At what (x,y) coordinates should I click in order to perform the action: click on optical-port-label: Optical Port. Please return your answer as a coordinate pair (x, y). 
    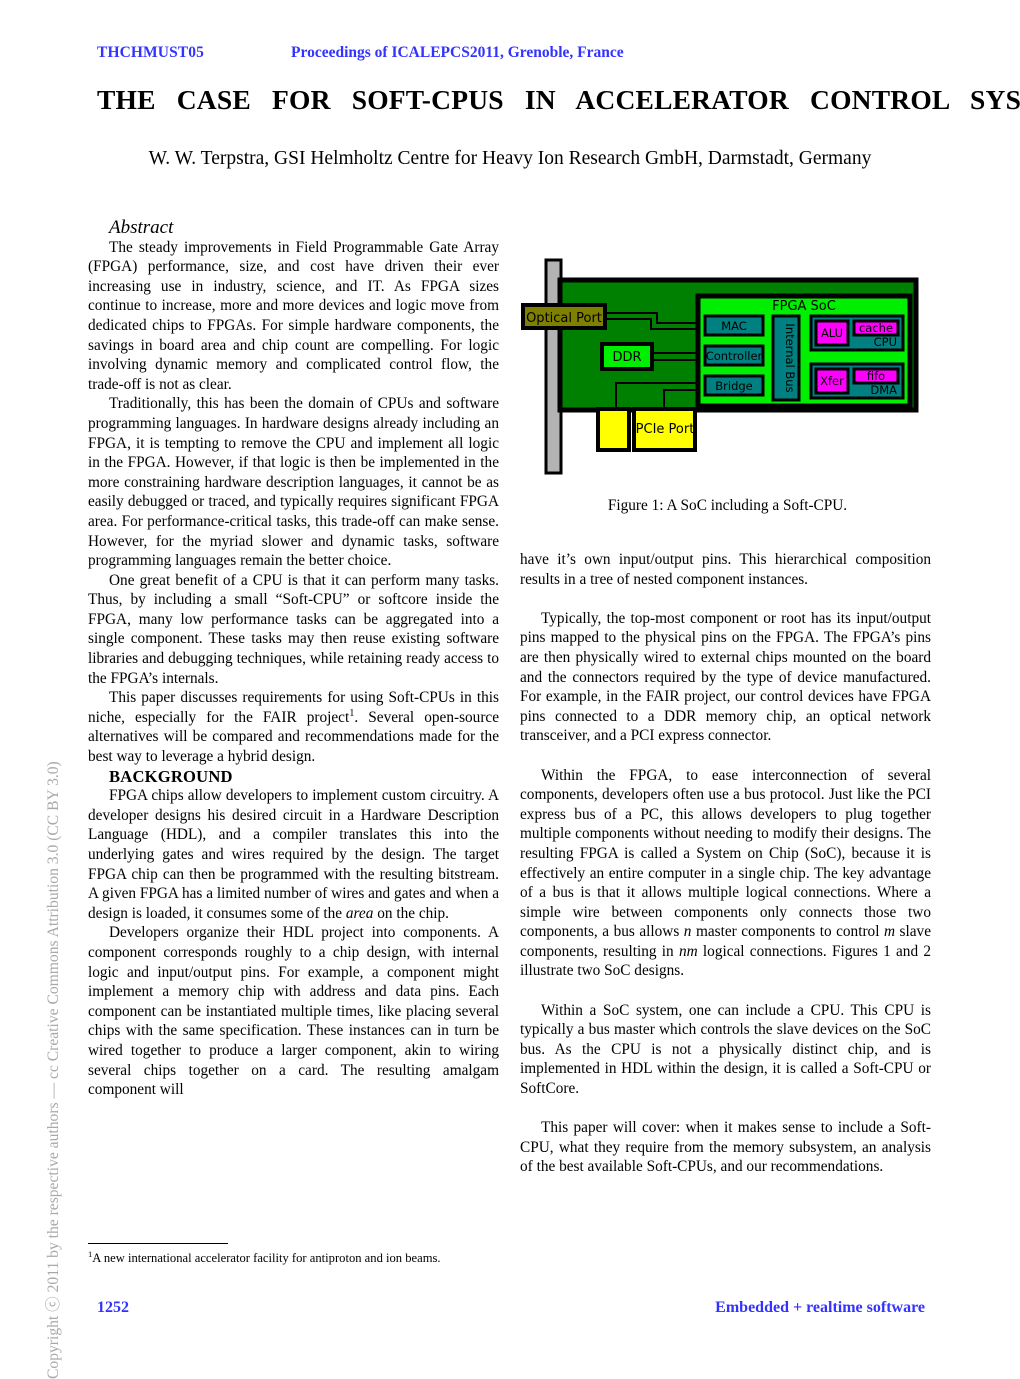
    Looking at the image, I should click on (564, 318).